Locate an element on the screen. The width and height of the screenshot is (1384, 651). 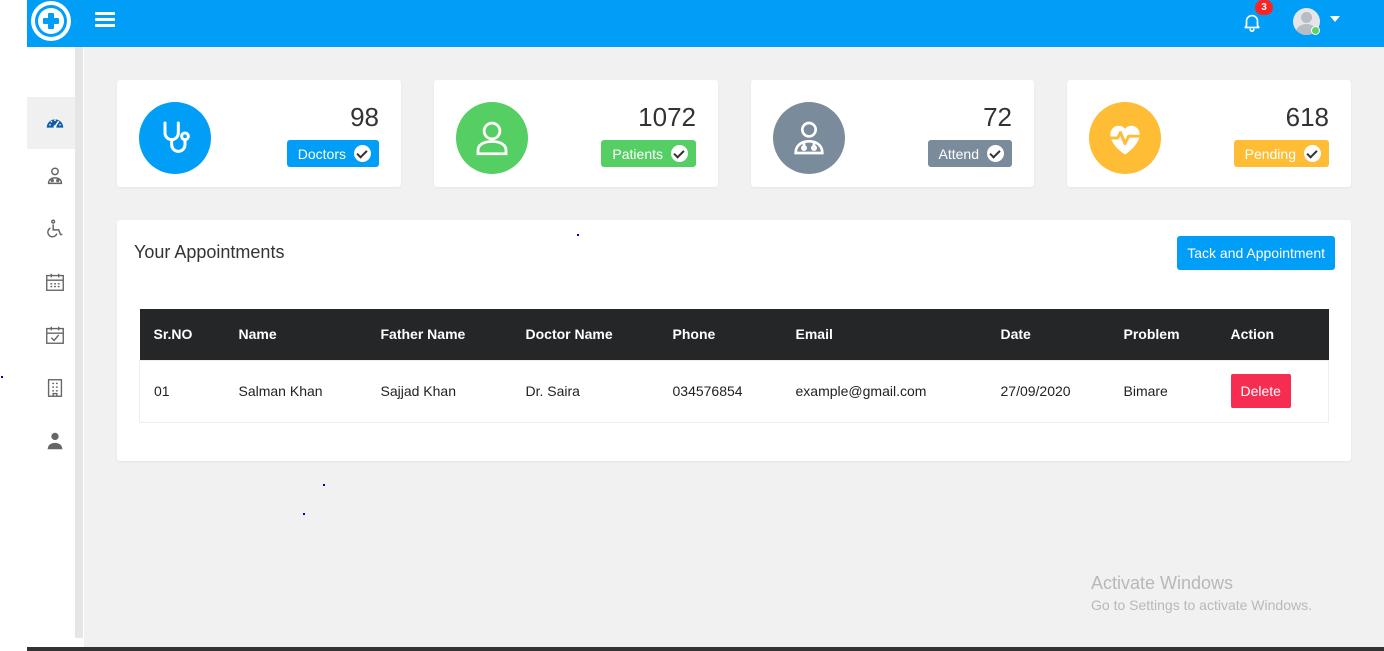
attend-count: 72 is located at coordinates (997, 117).